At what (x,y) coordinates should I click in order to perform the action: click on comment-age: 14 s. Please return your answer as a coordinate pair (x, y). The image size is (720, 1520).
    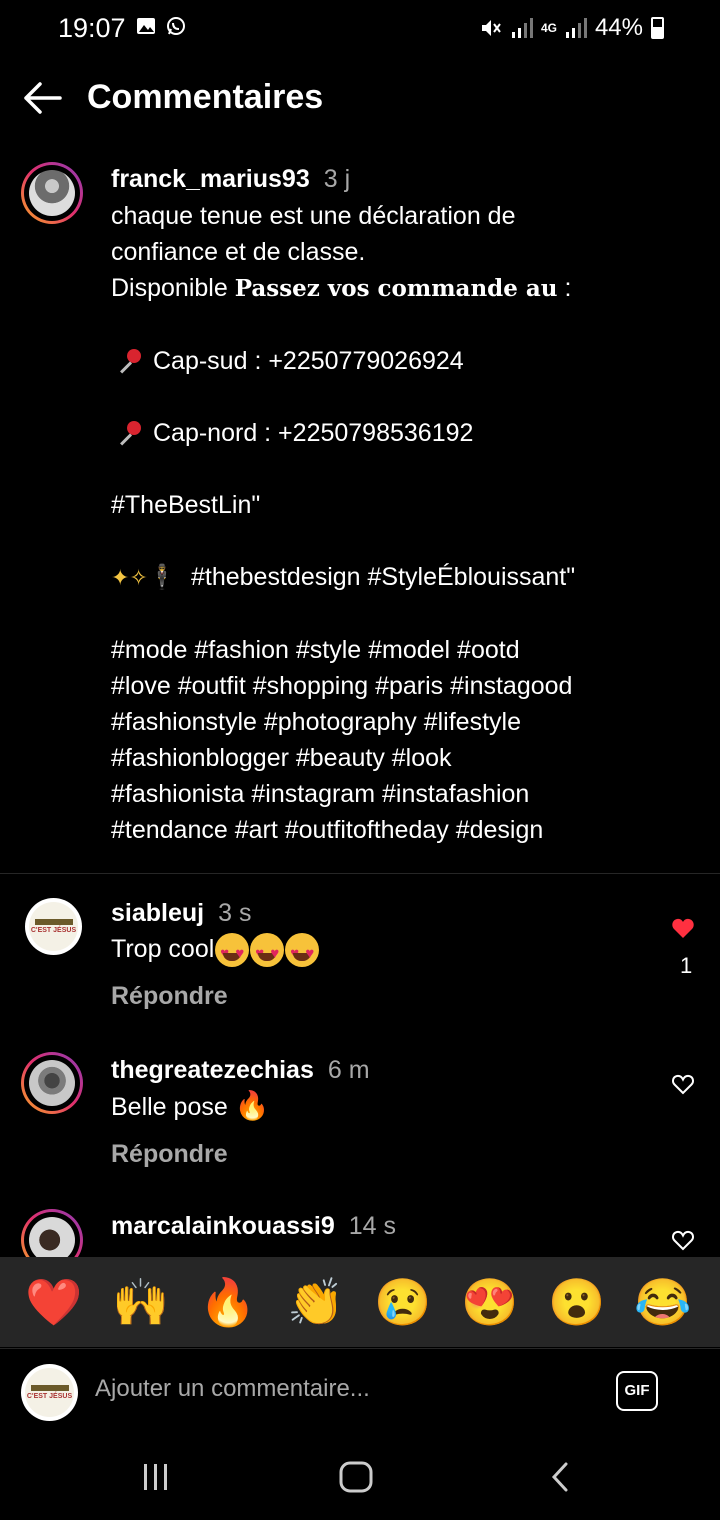
    Looking at the image, I should click on (372, 1226).